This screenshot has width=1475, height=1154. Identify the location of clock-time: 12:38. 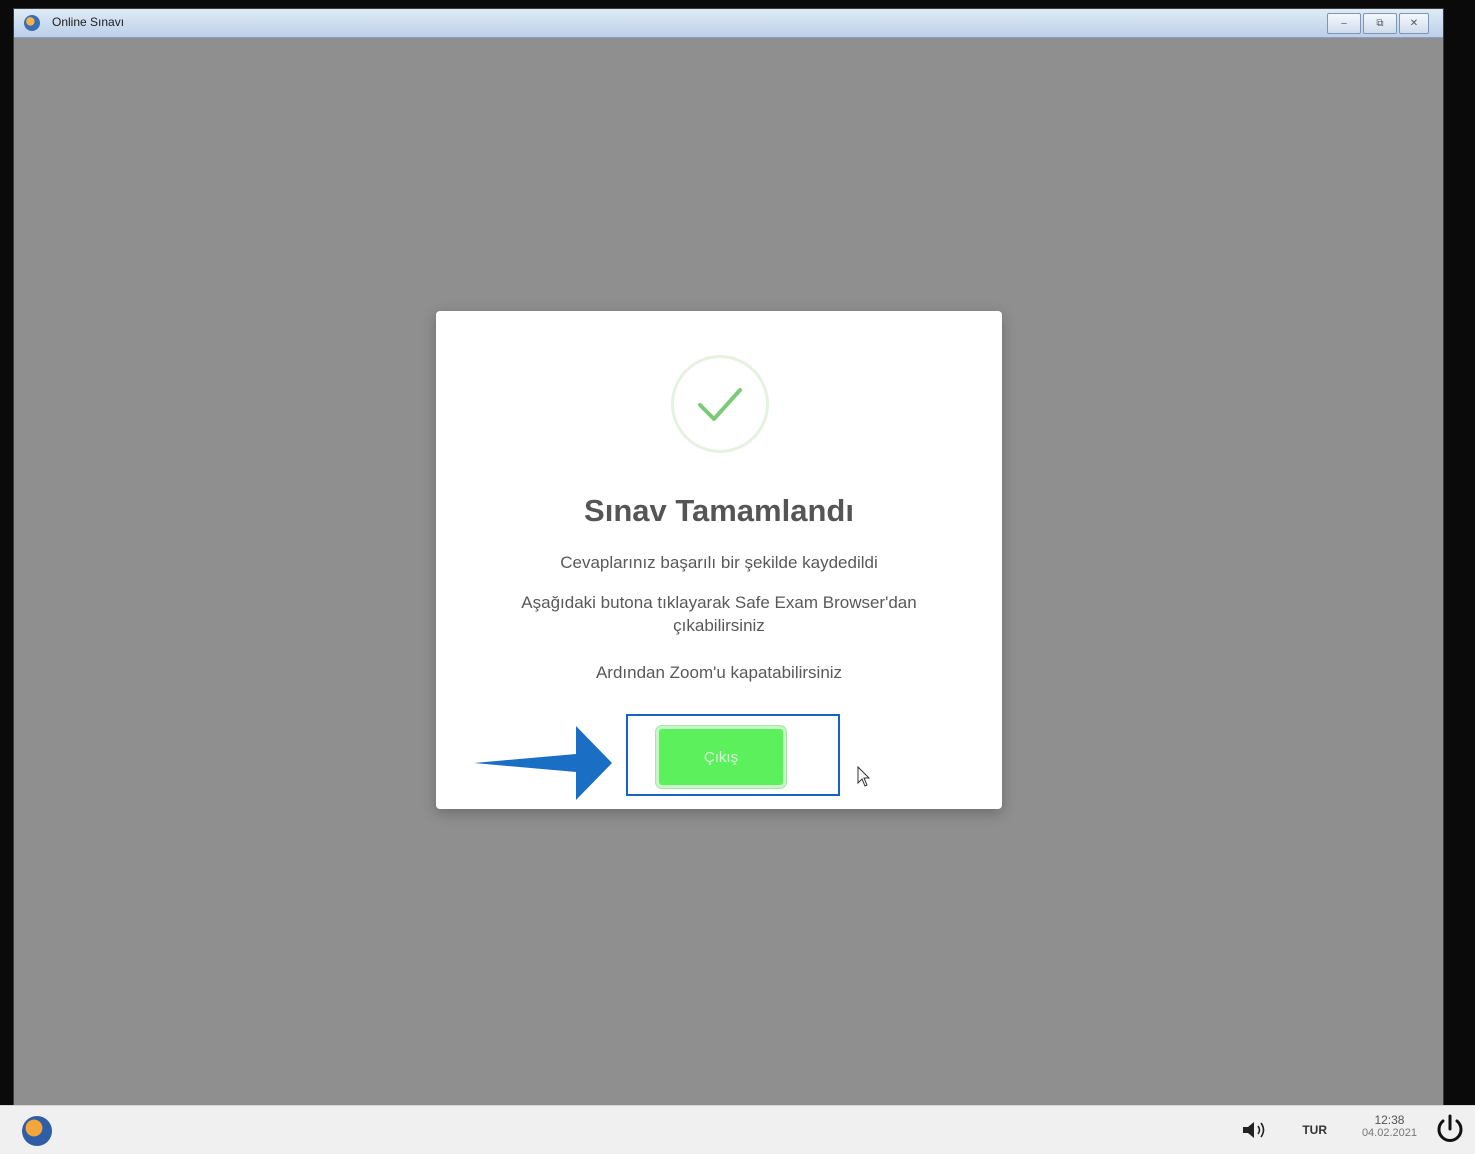
(1389, 1120).